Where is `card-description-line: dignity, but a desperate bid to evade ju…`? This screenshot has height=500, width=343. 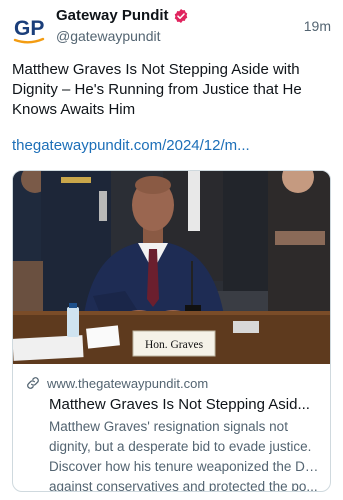 card-description-line: dignity, but a desperate bid to evade ju… is located at coordinates (180, 446).